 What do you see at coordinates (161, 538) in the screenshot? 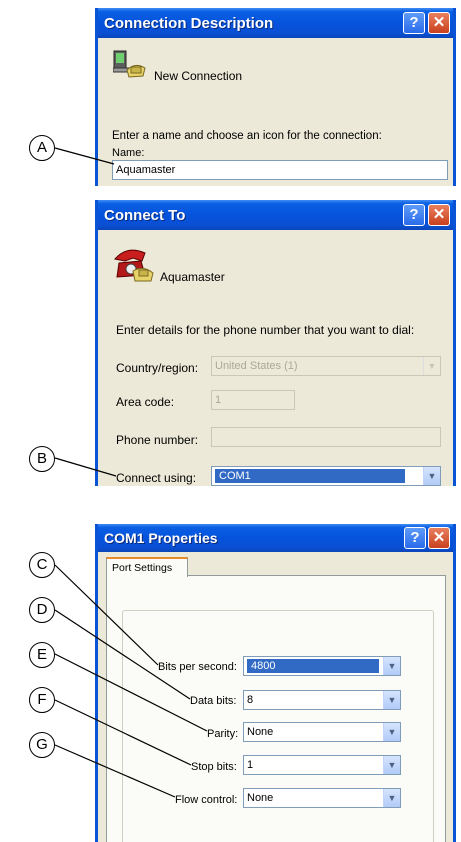
I see `dialog-title: COM1 Properties` at bounding box center [161, 538].